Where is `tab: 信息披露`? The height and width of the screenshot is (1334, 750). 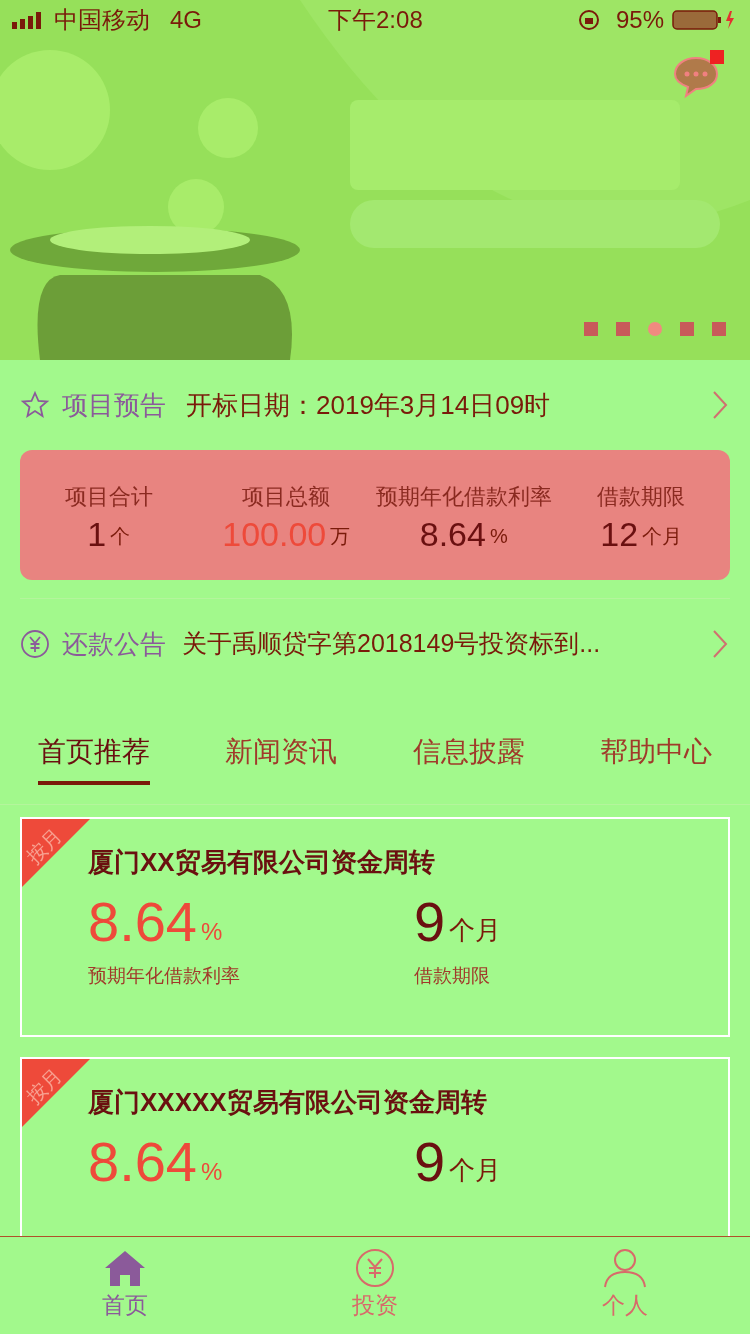 tab: 信息披露 is located at coordinates (468, 758).